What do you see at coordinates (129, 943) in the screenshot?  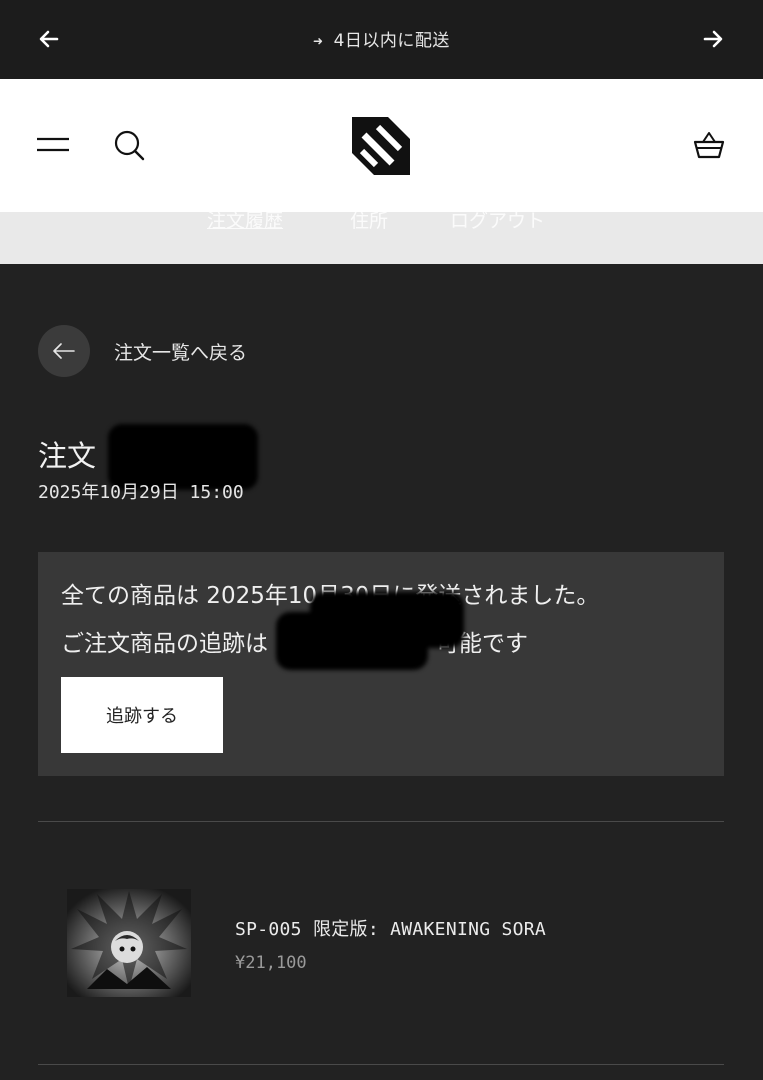 I see `product-thumbnail` at bounding box center [129, 943].